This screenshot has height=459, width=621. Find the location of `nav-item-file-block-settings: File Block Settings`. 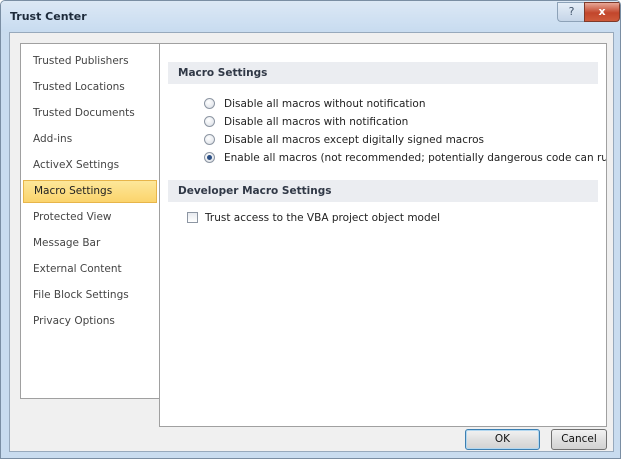

nav-item-file-block-settings: File Block Settings is located at coordinates (90, 295).